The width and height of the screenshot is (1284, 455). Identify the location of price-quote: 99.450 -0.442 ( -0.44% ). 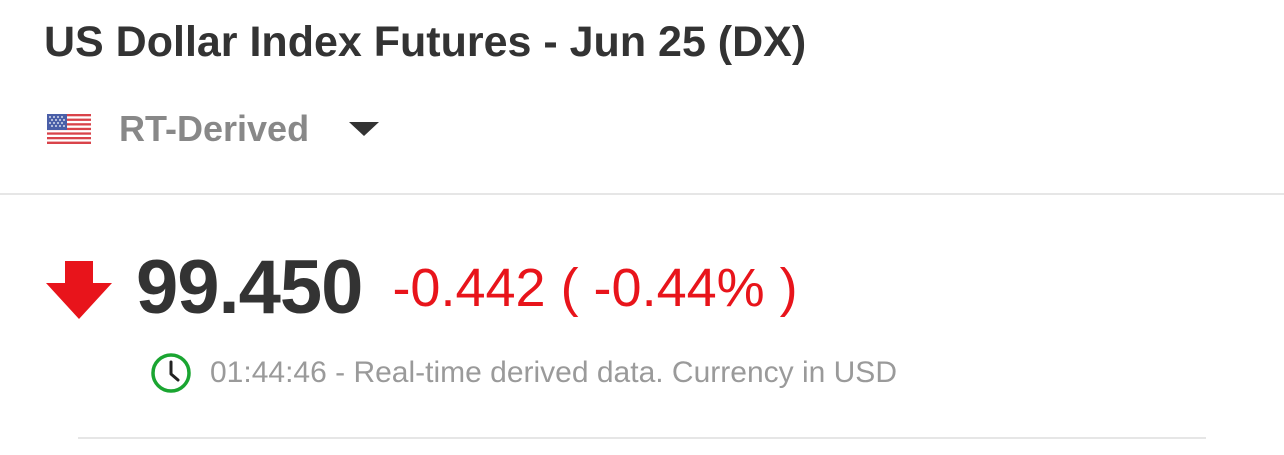
(422, 288).